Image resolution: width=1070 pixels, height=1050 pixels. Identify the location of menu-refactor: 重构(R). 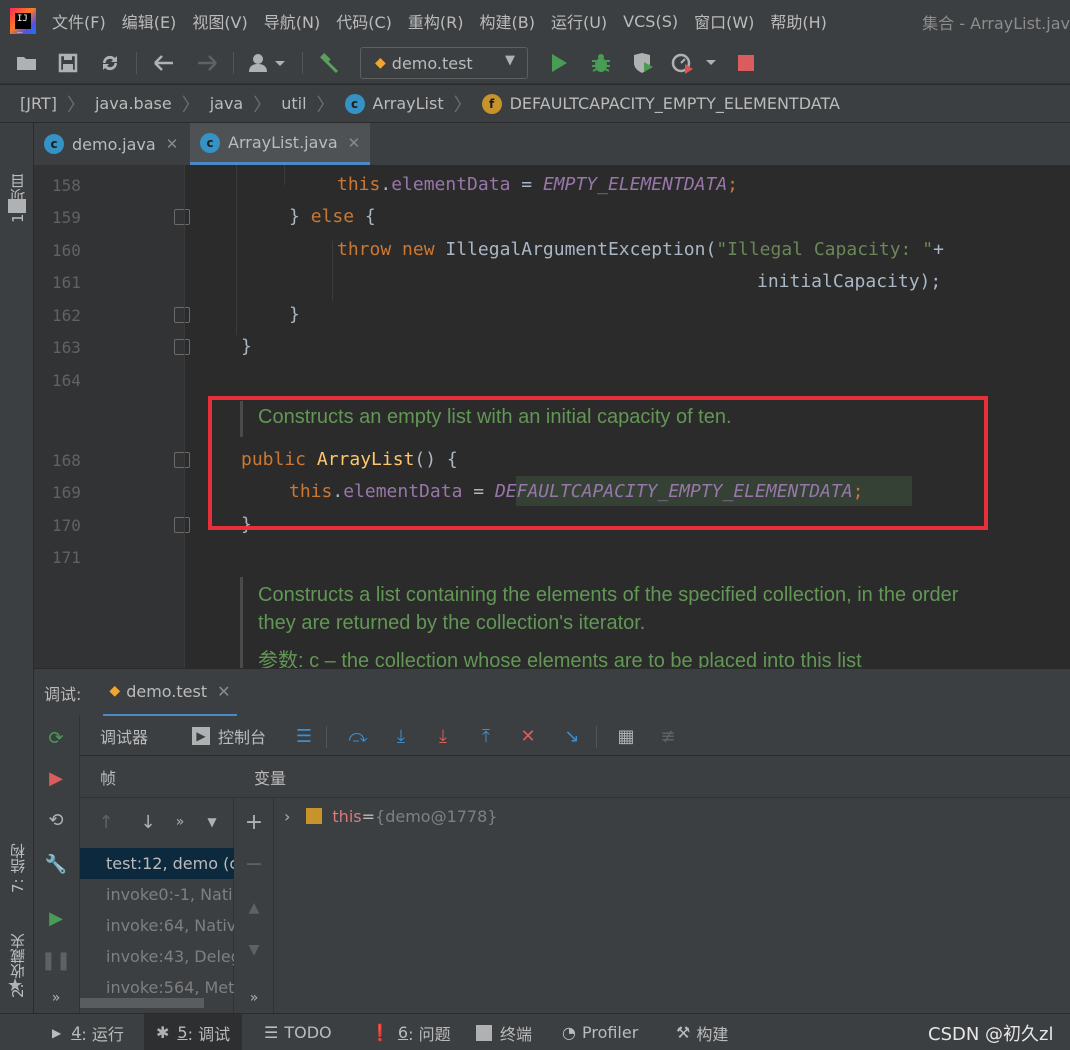
(436, 21).